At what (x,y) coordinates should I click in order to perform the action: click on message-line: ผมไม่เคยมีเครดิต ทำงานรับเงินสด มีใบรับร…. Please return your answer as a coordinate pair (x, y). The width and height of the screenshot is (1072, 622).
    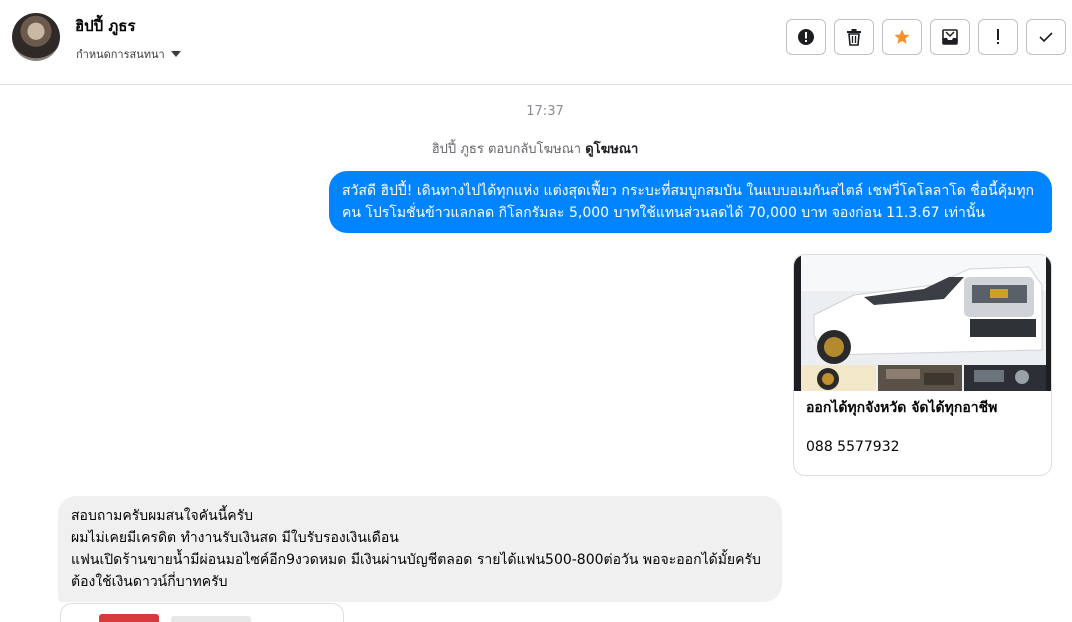
    Looking at the image, I should click on (235, 538).